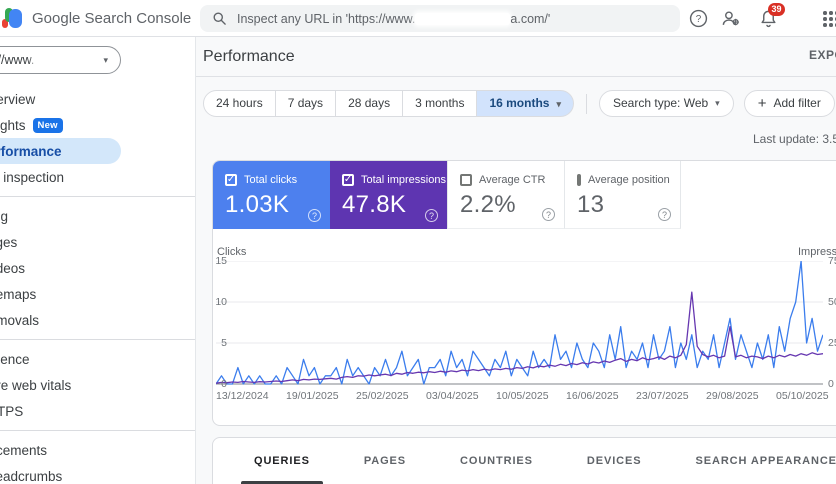 Image resolution: width=836 pixels, height=484 pixels. Describe the element at coordinates (797, 103) in the screenshot. I see `add-filter-label: Add filter` at that location.